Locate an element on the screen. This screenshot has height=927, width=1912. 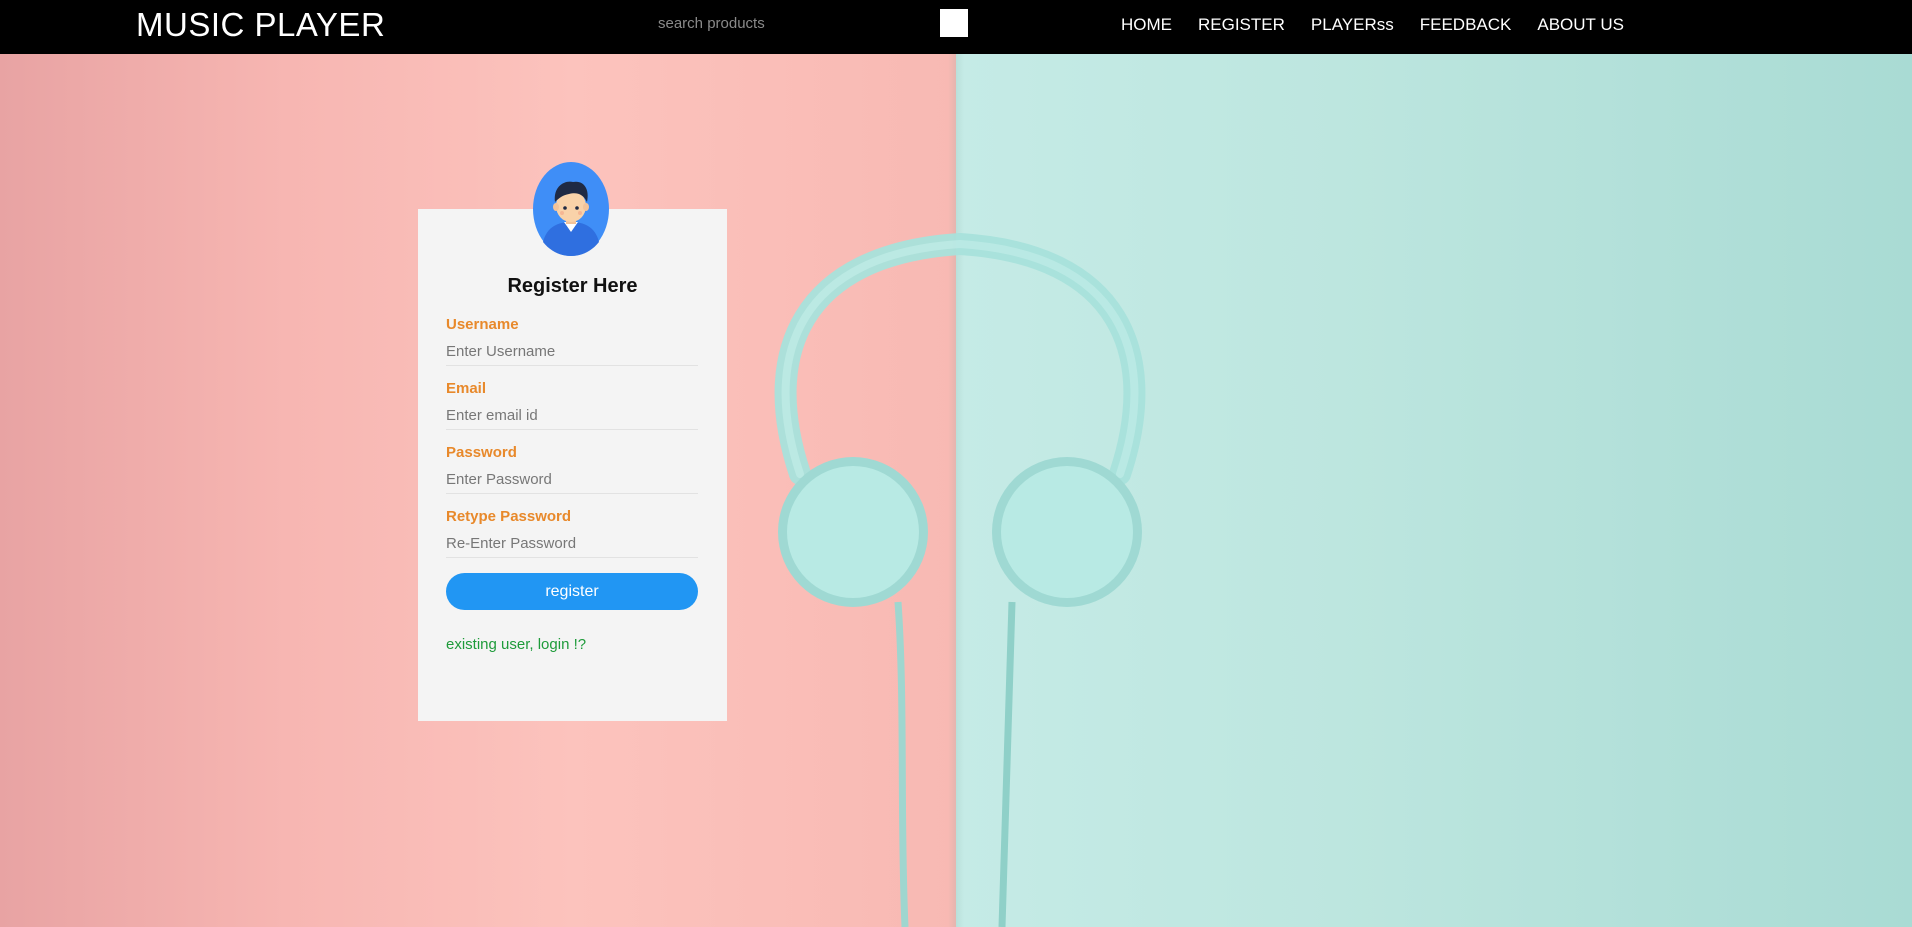
site-brand: MUSIC PLAYER is located at coordinates (260, 25).